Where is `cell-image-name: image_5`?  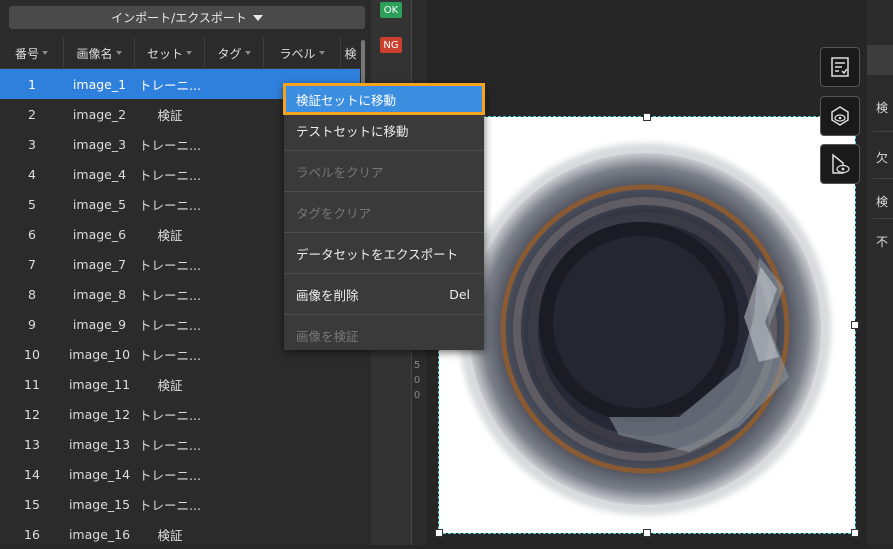
cell-image-name: image_5 is located at coordinates (99, 204).